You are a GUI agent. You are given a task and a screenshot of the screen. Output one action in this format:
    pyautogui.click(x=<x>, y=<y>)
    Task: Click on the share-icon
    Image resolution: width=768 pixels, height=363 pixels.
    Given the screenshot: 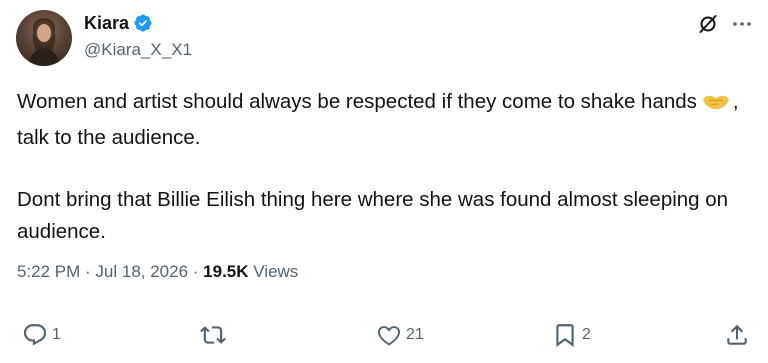 What is the action you would take?
    pyautogui.click(x=737, y=334)
    